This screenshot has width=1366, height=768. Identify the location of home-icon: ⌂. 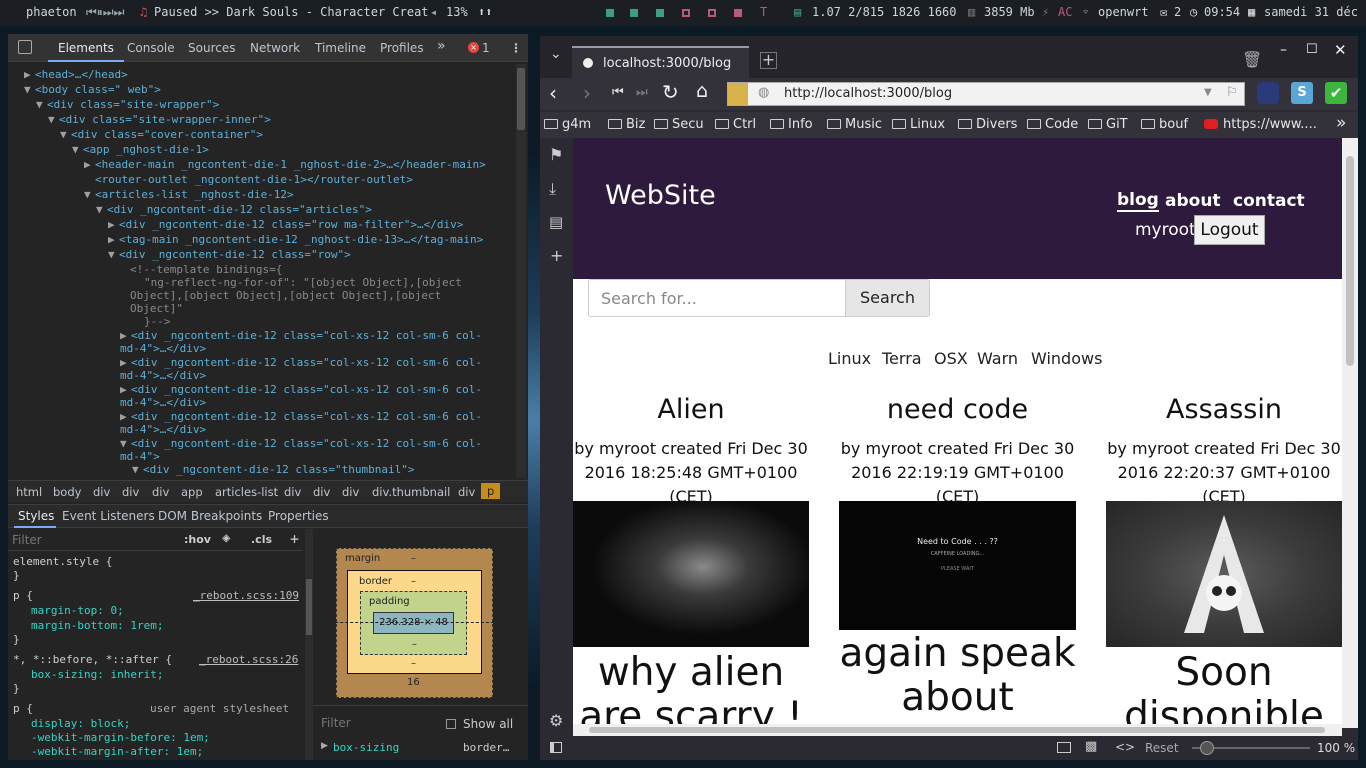
(702, 91).